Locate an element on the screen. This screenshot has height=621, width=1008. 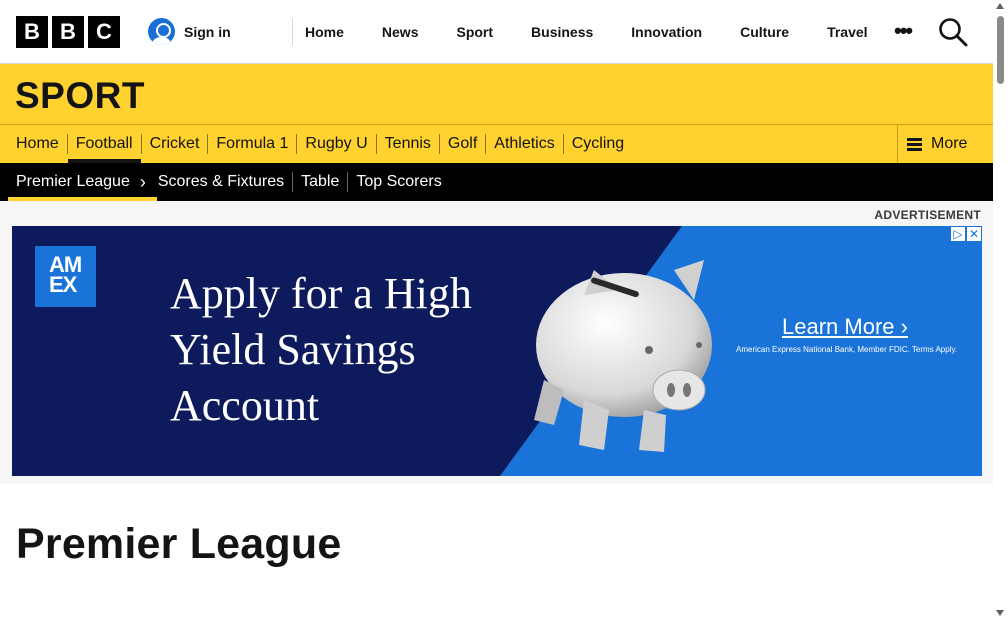
search-icon is located at coordinates (953, 32).